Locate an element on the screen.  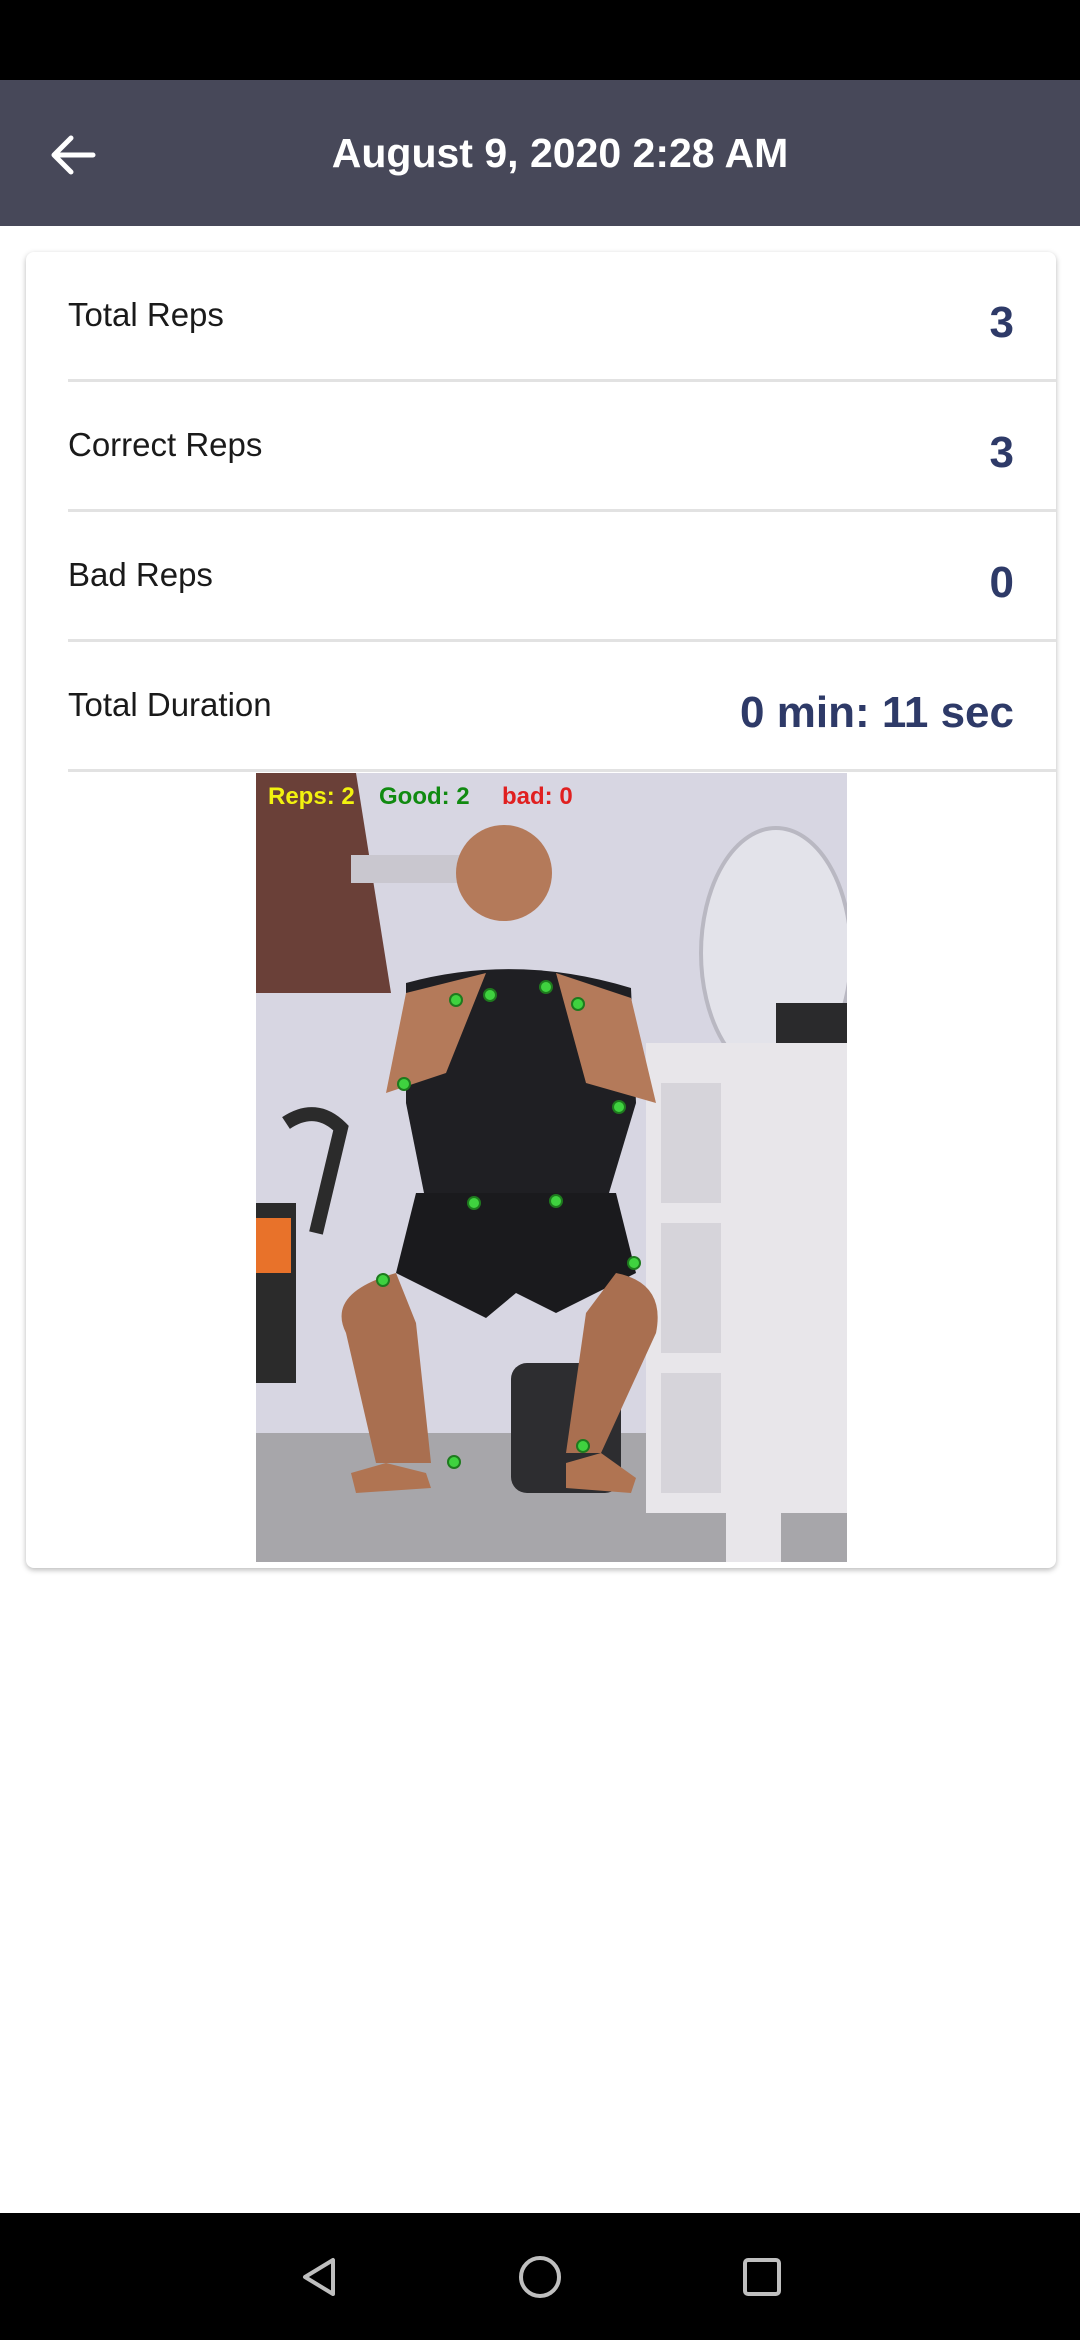
nav-back-button is located at coordinates (320, 2277).